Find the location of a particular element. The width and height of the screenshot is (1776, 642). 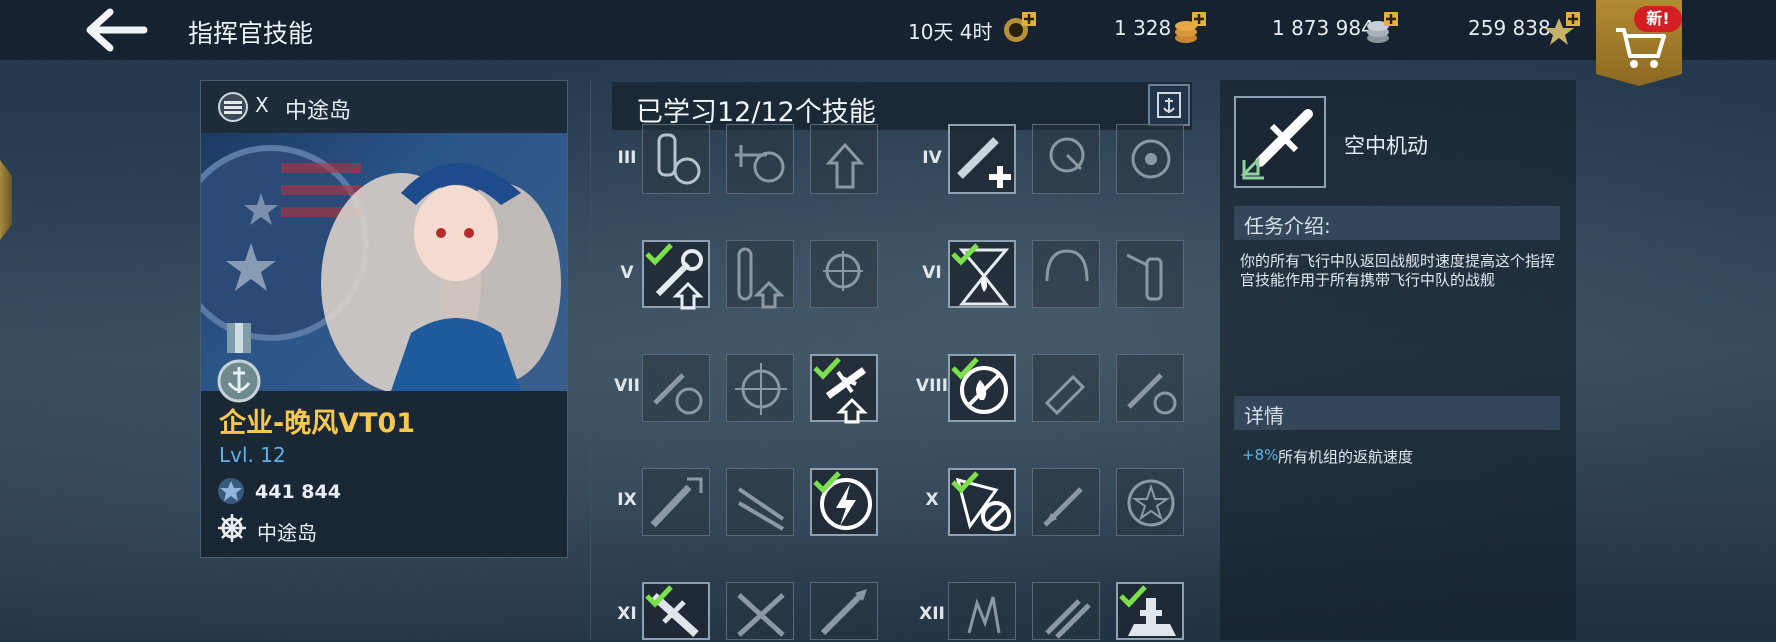

skill-emblem-icon is located at coordinates (1151, 159).